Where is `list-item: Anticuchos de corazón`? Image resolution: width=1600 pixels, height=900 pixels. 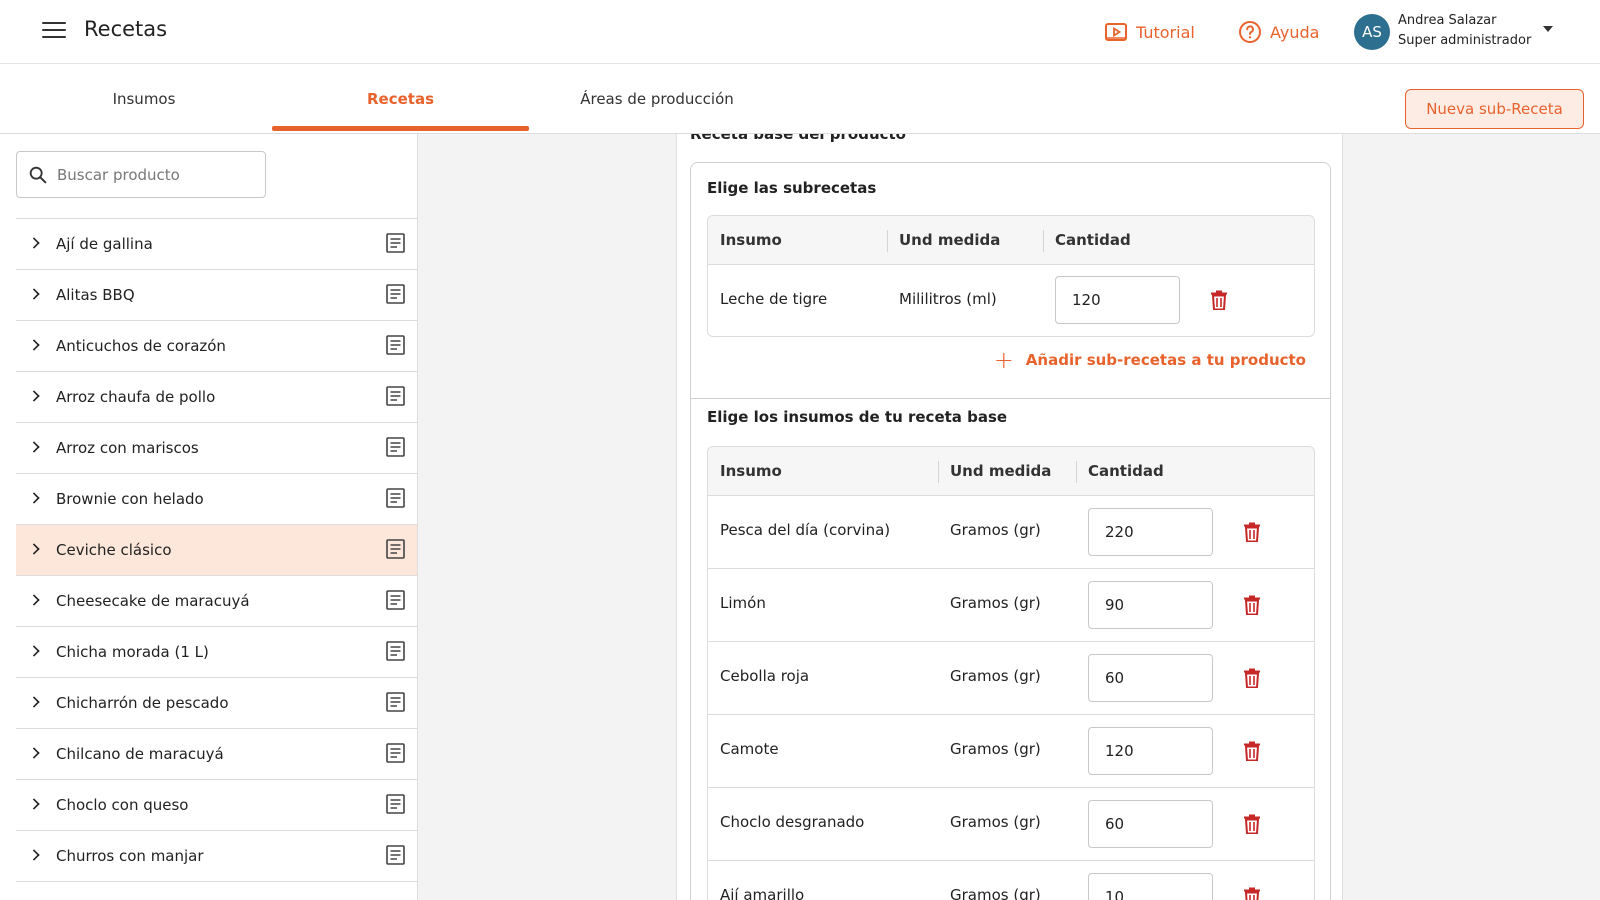 list-item: Anticuchos de corazón is located at coordinates (216, 346).